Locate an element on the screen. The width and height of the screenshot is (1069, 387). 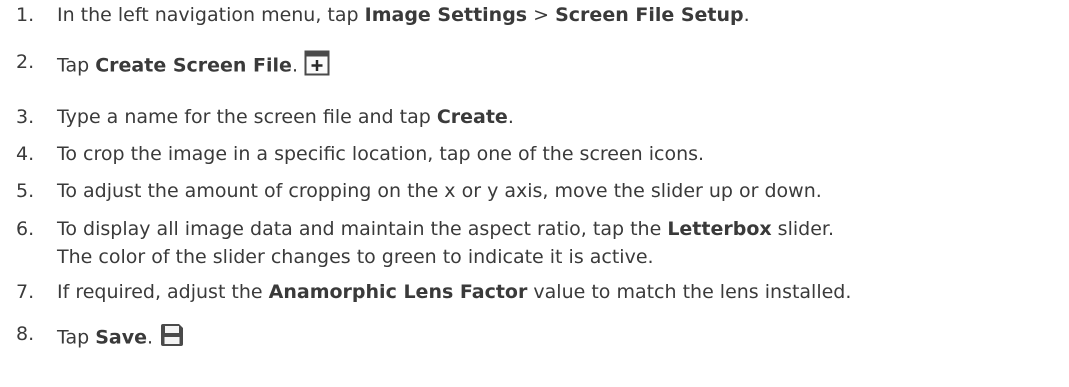
ui-term: Screen File Setup is located at coordinates (649, 15).